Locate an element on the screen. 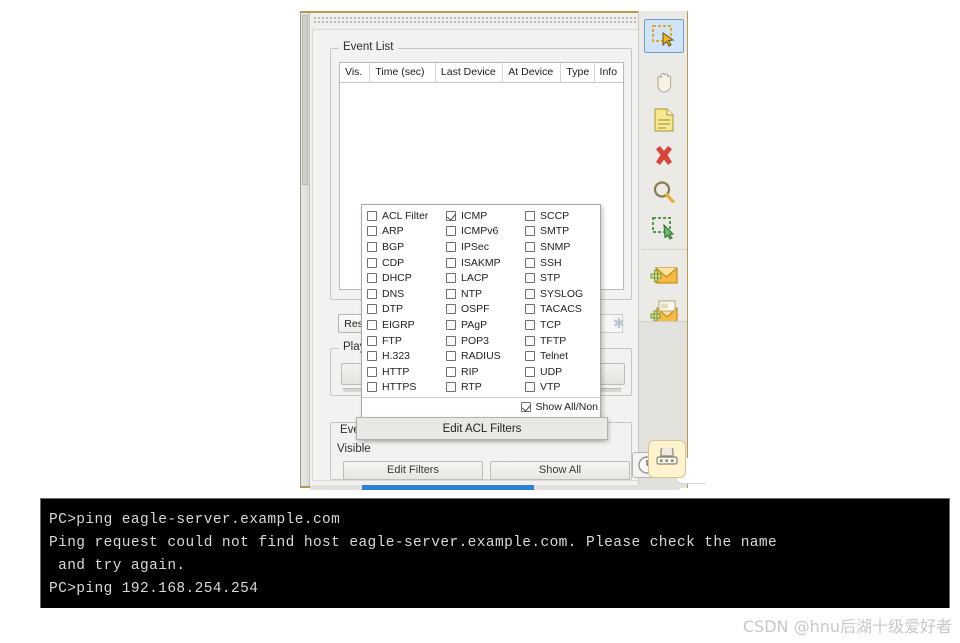  protocol-checkbox-row: ICMP is located at coordinates (482, 216).